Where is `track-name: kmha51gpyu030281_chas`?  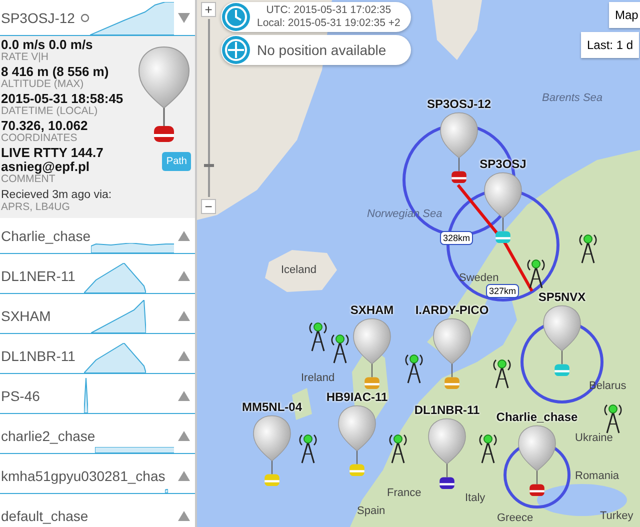
track-name: kmha51gpyu030281_chas is located at coordinates (83, 476).